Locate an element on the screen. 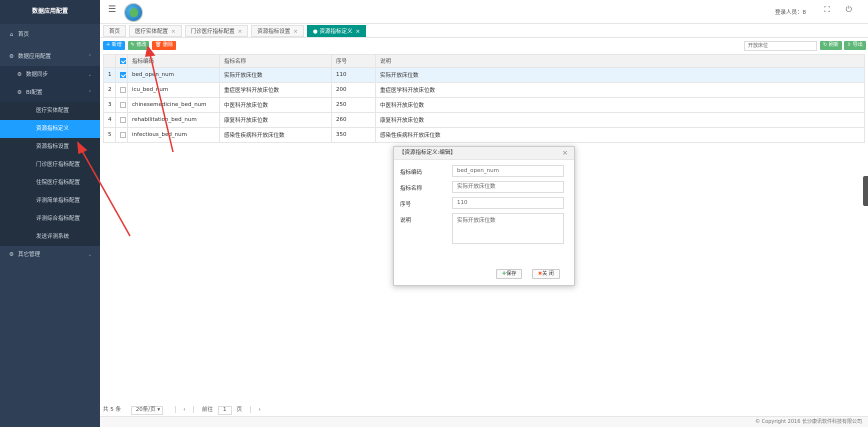  sidebar-item-entity-config: 医疗实体配置 is located at coordinates (50, 111).